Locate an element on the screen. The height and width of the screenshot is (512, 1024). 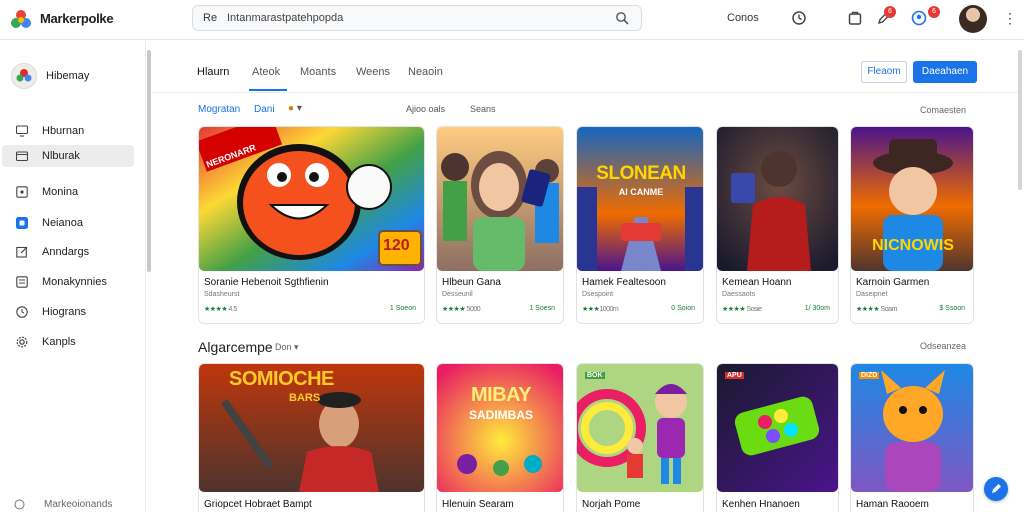
tab-moants: Moants is located at coordinates (318, 72).